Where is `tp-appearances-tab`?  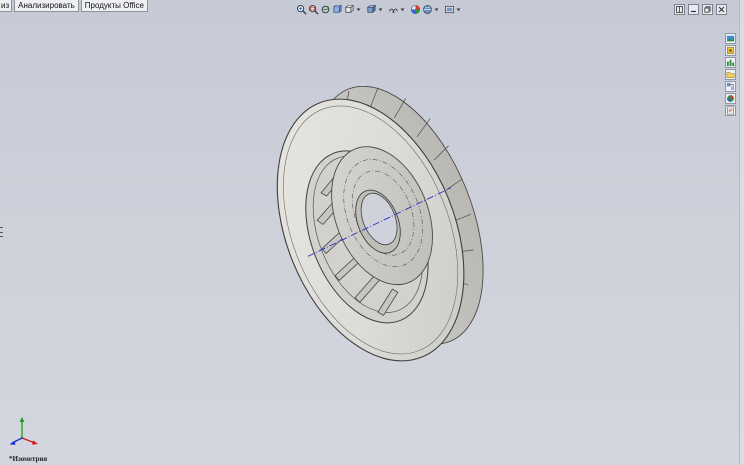
tp-appearances-tab is located at coordinates (730, 98).